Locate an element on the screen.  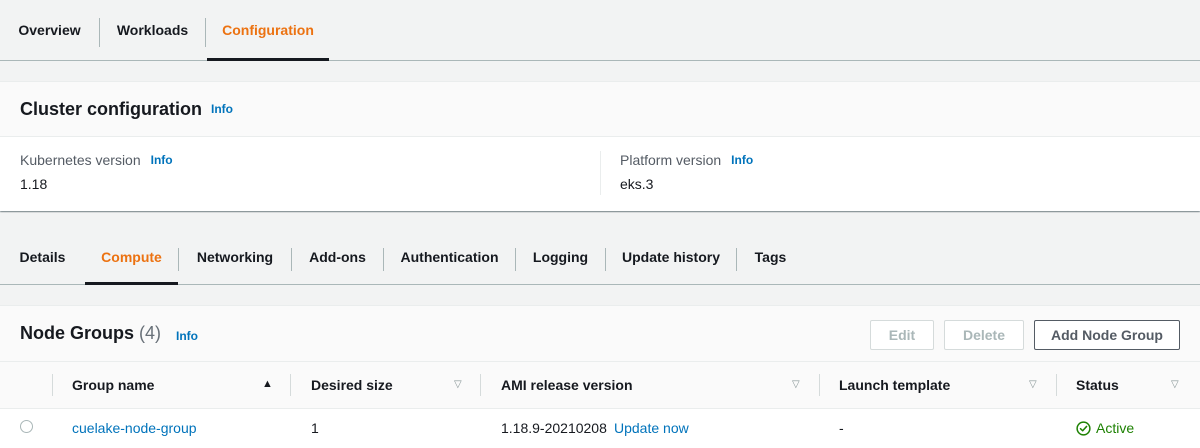
tab-compute: Compute is located at coordinates (131, 257).